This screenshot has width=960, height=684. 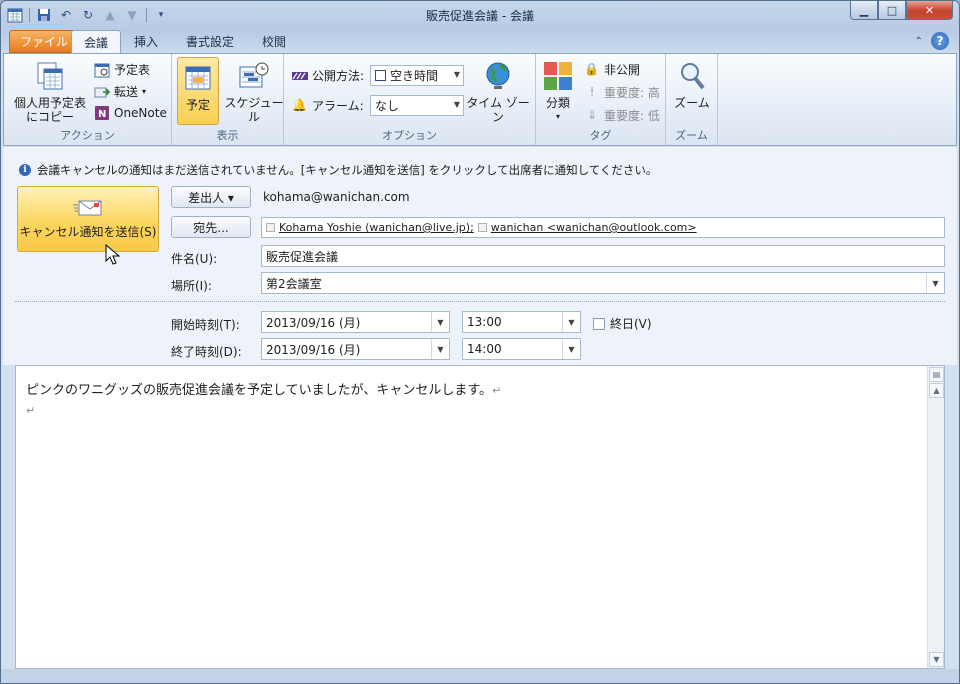 I want to click on group-tags: 分類 ▾ 🔒 非公開 ! 重要度: 高 ⇓ 重要度: 低 タグ, so click(x=601, y=99).